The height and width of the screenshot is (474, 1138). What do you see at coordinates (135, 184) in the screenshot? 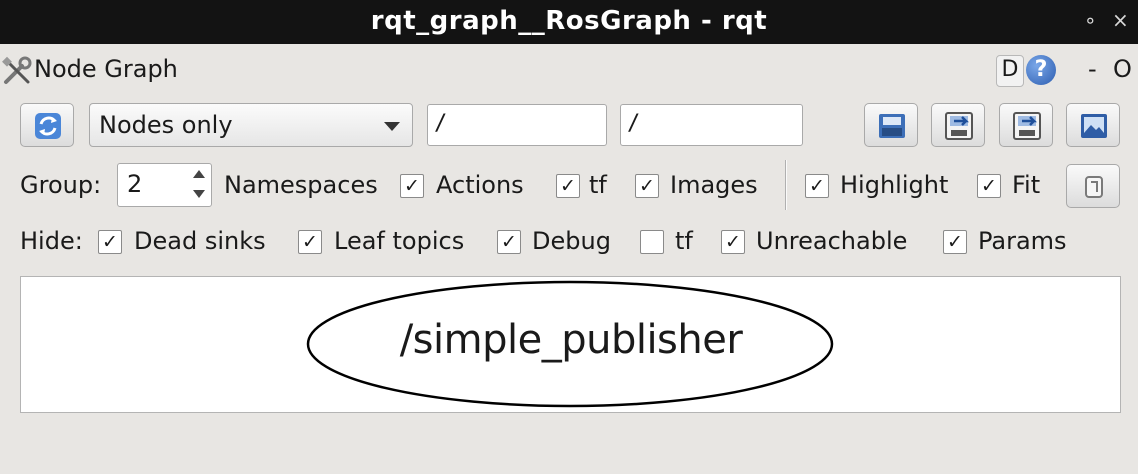
I see `group-value: 2` at bounding box center [135, 184].